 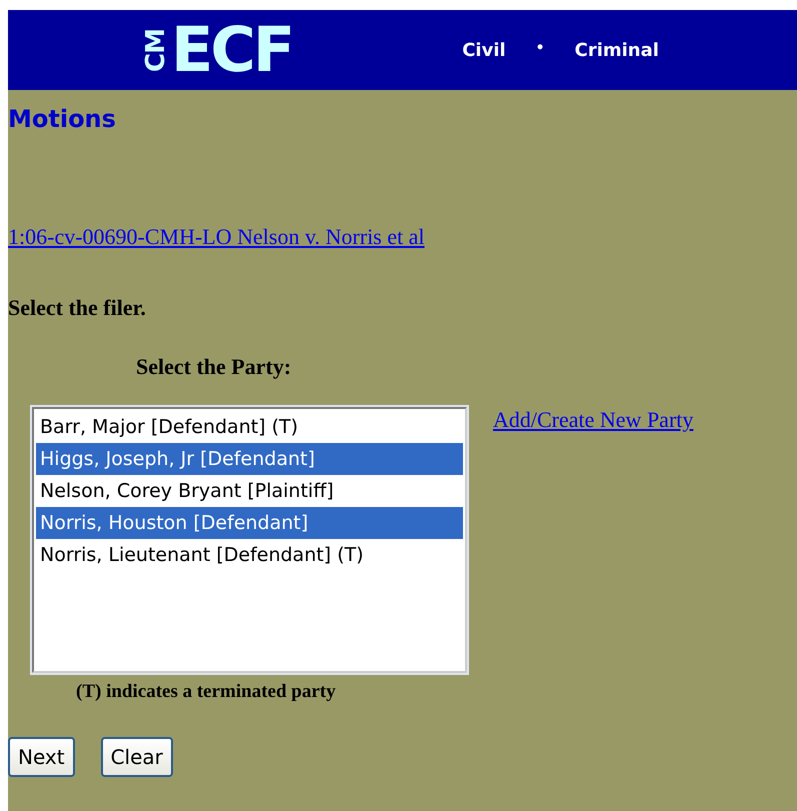 What do you see at coordinates (231, 50) in the screenshot?
I see `logo: ECF` at bounding box center [231, 50].